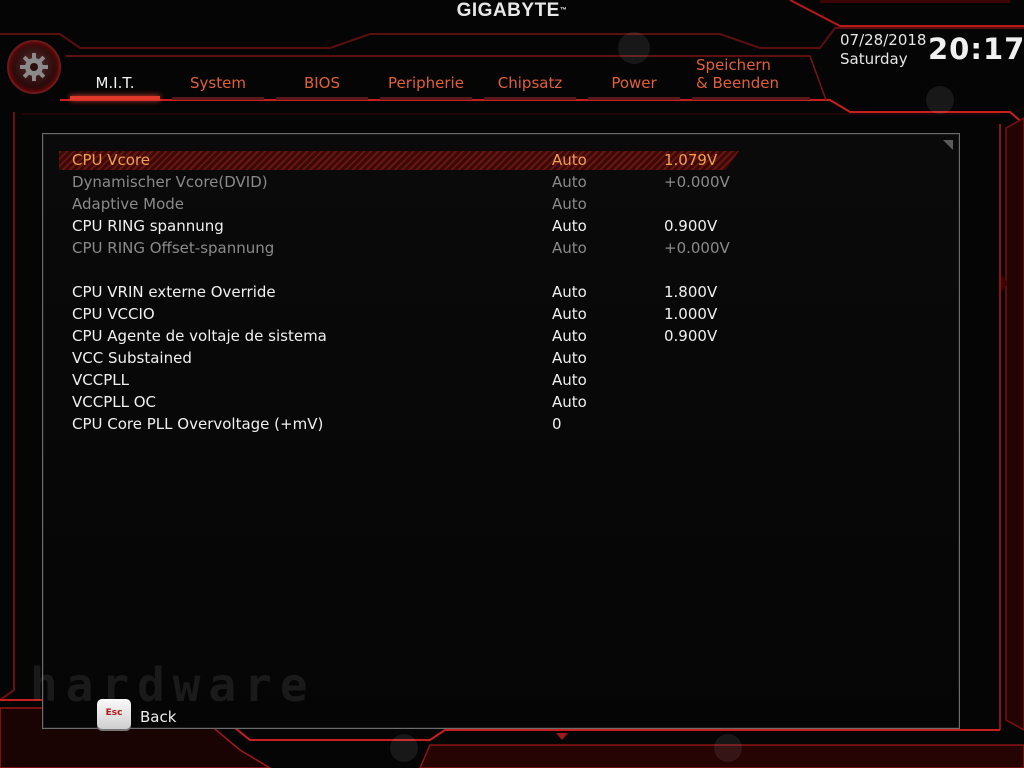  I want to click on setting-name: CPU RING spannung, so click(148, 226).